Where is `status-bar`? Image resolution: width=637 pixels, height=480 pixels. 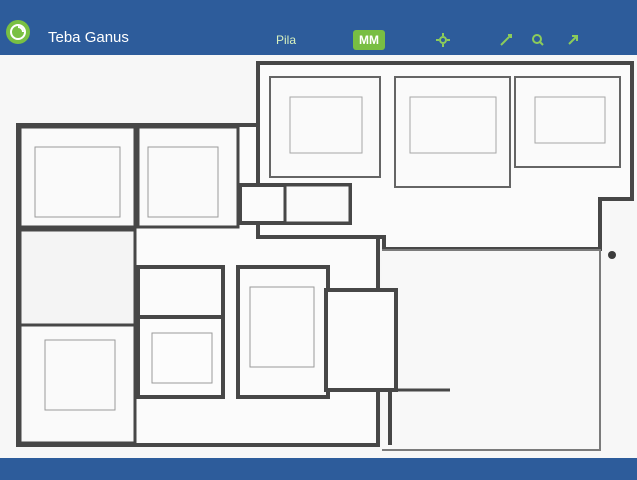
status-bar is located at coordinates (318, 469).